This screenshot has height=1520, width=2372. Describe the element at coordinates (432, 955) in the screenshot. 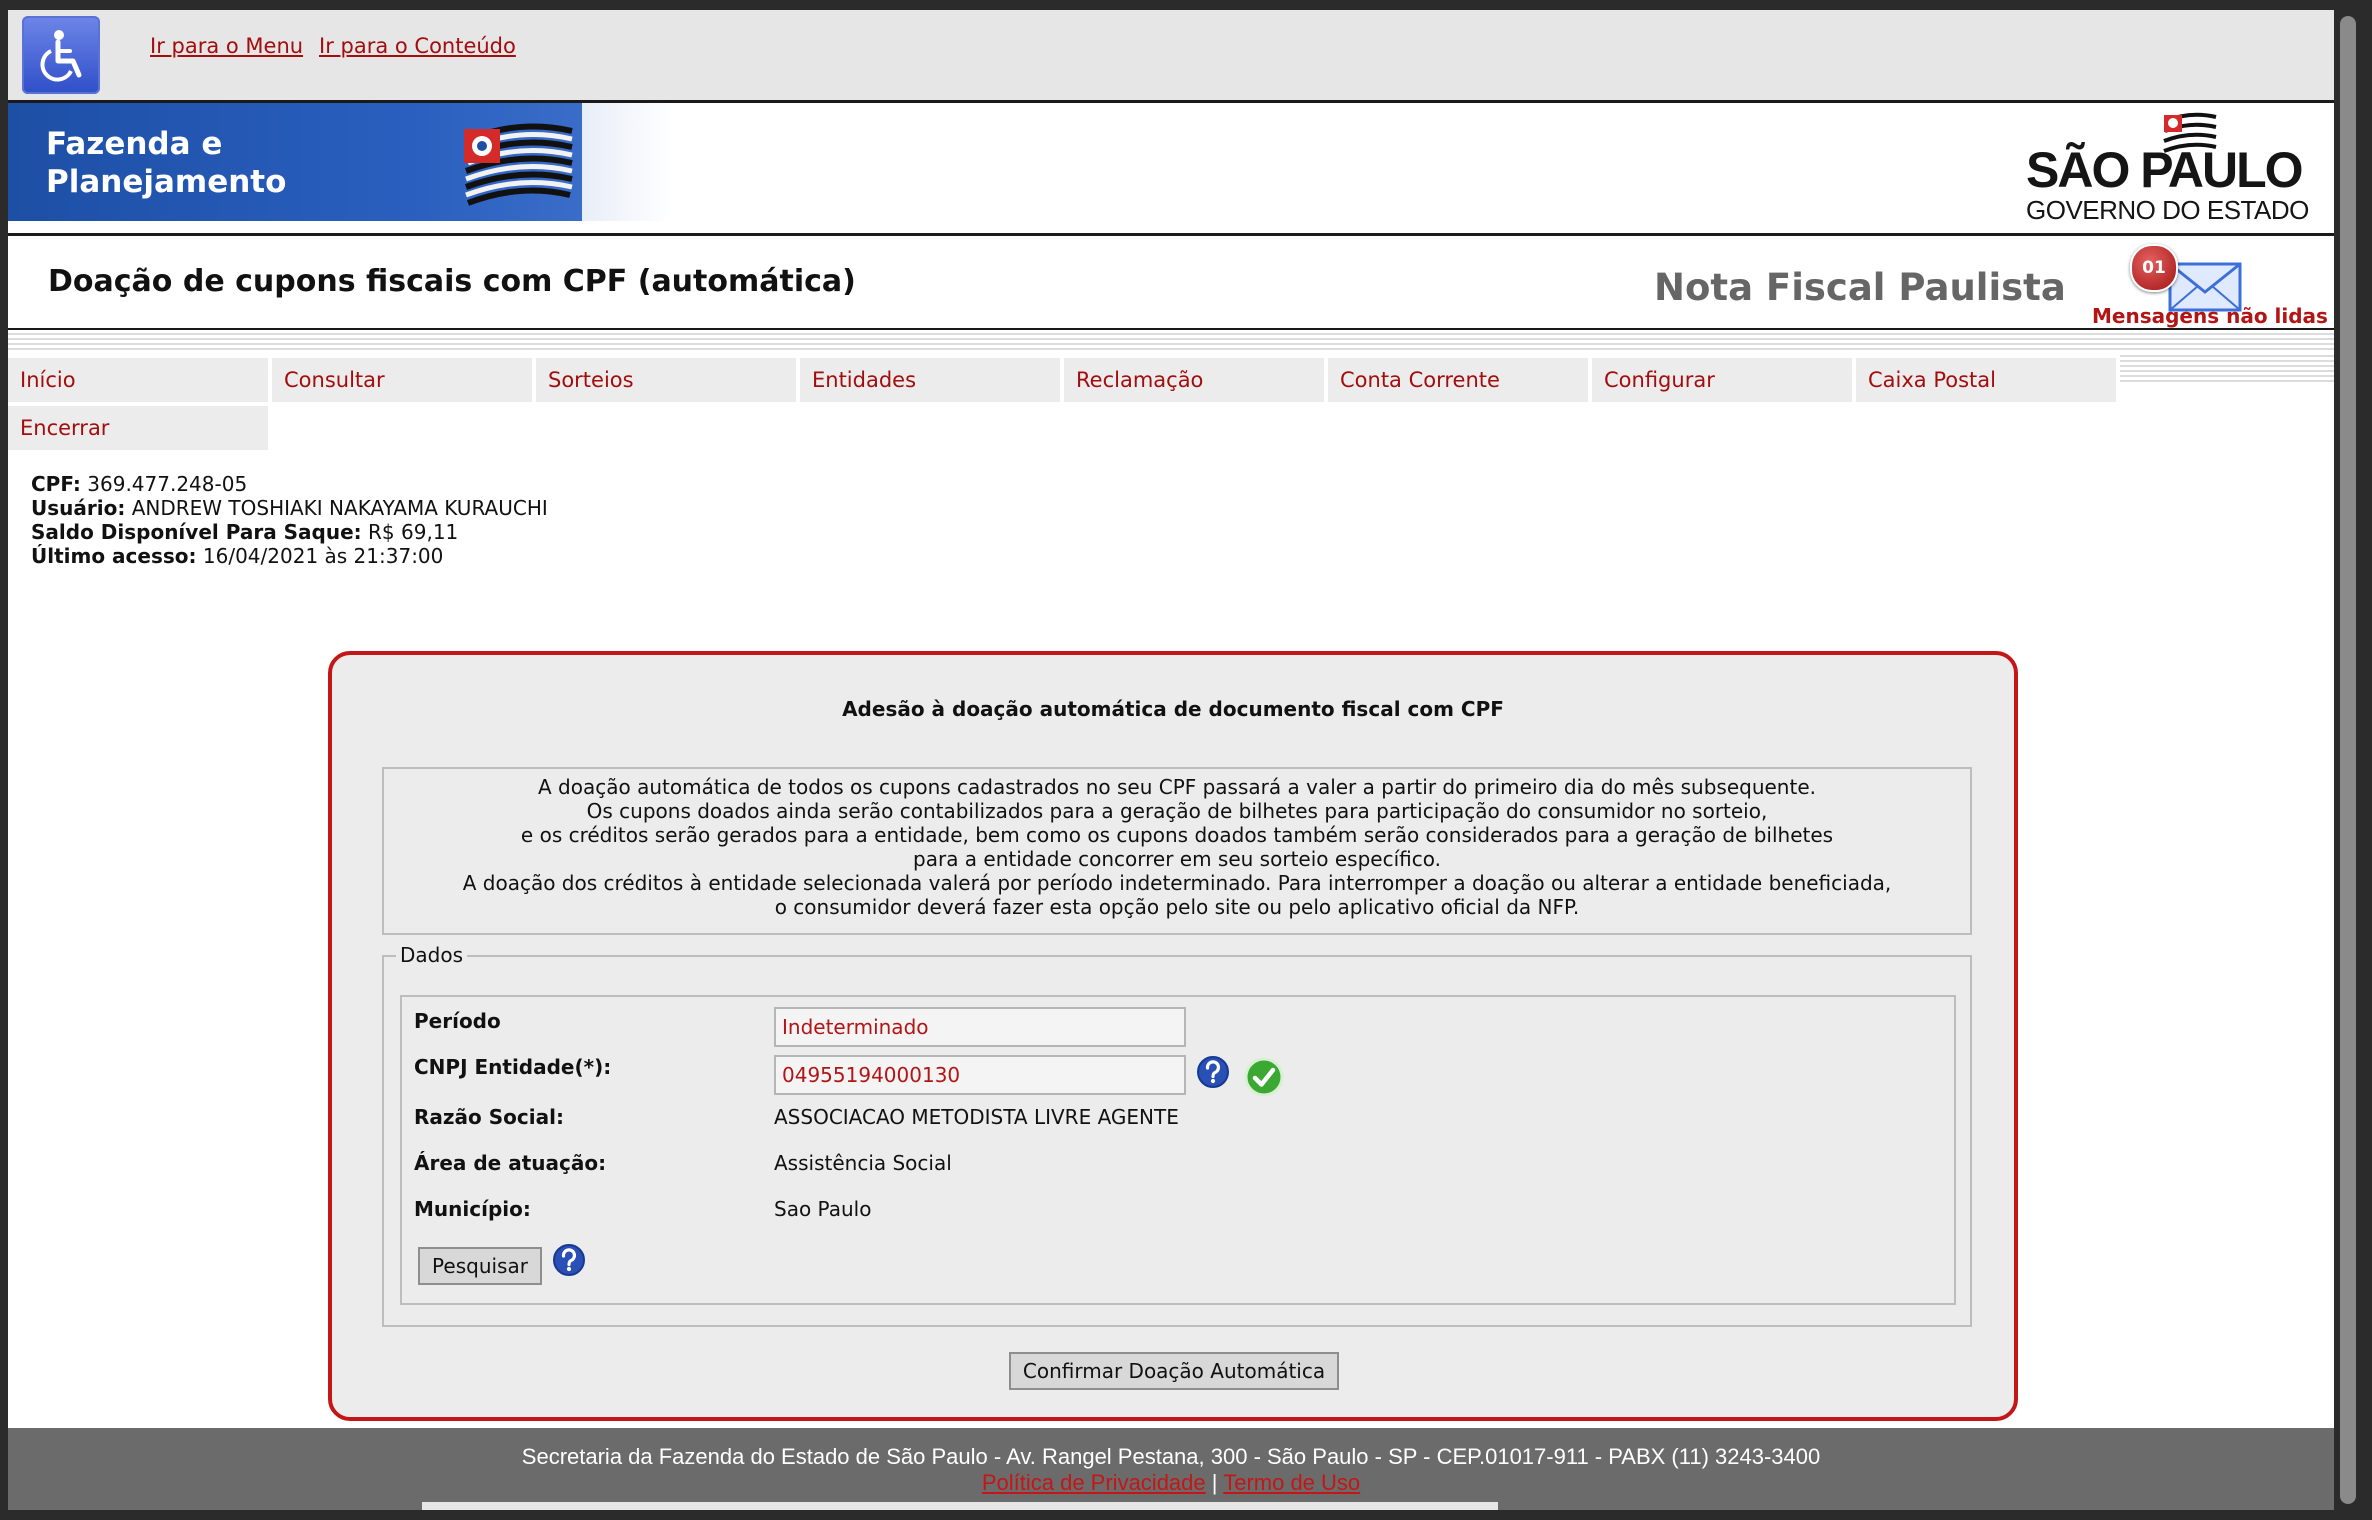

I see `dados-legend: Dados` at that location.